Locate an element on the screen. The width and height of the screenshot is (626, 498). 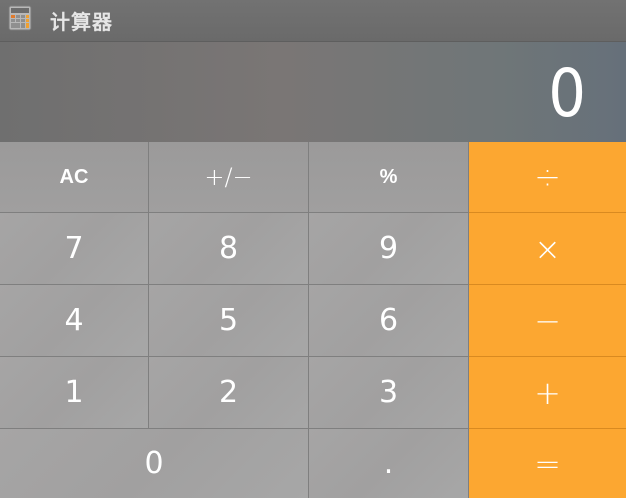
divide-label: ÷ is located at coordinates (547, 177).